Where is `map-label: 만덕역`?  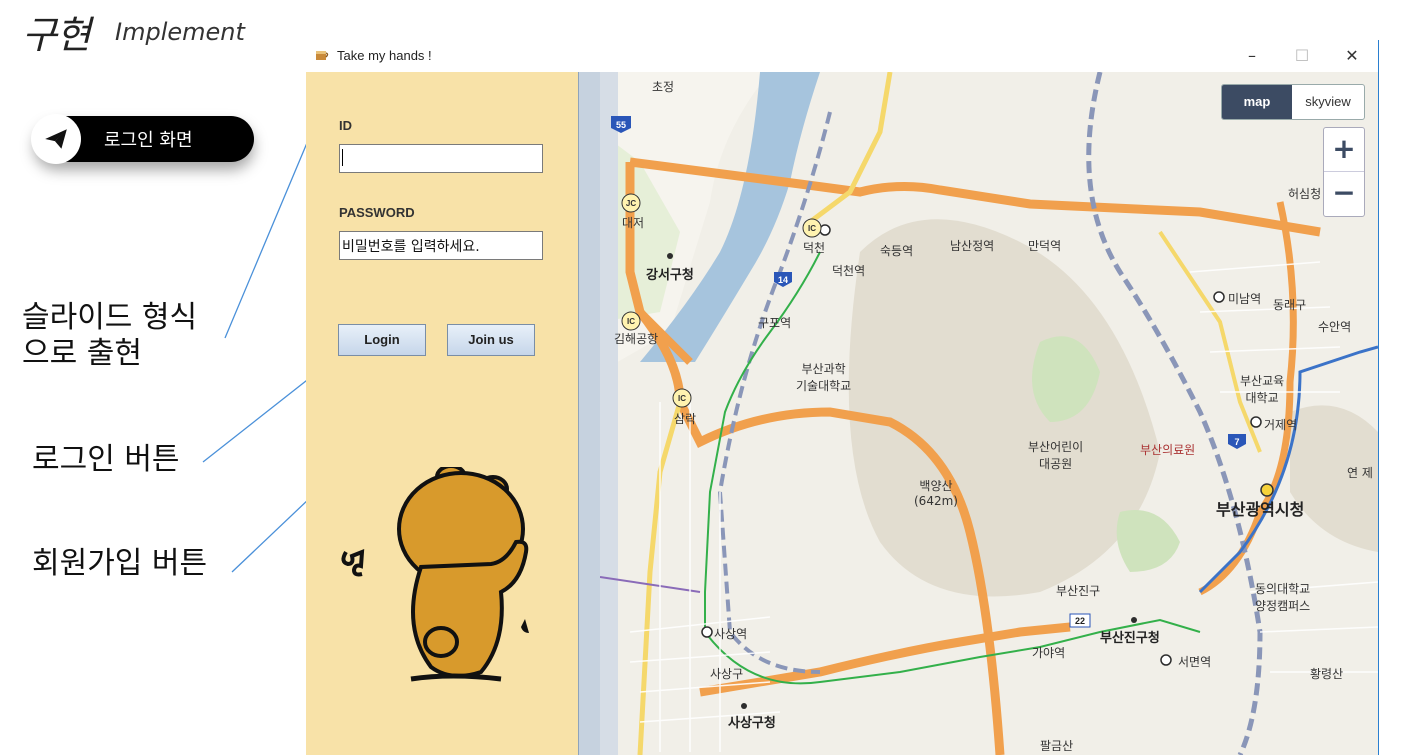
map-label: 만덕역 is located at coordinates (1045, 246).